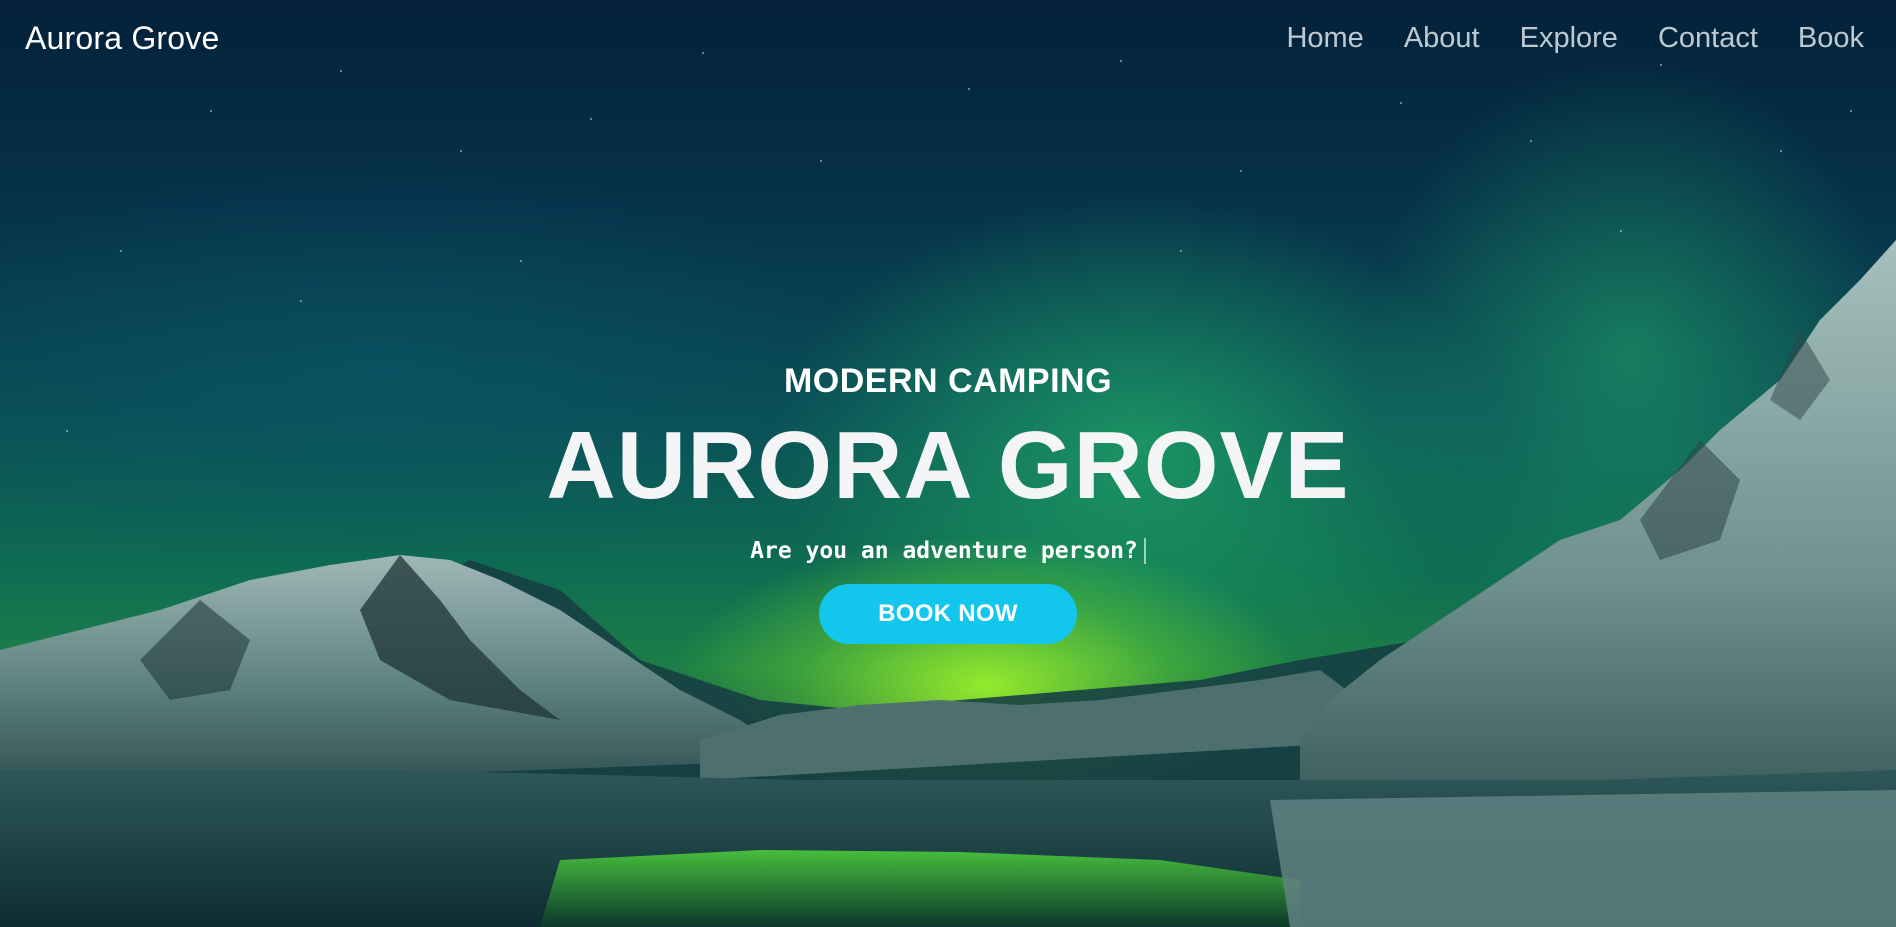  Describe the element at coordinates (1708, 38) in the screenshot. I see `nav-link-contact: Contact` at that location.